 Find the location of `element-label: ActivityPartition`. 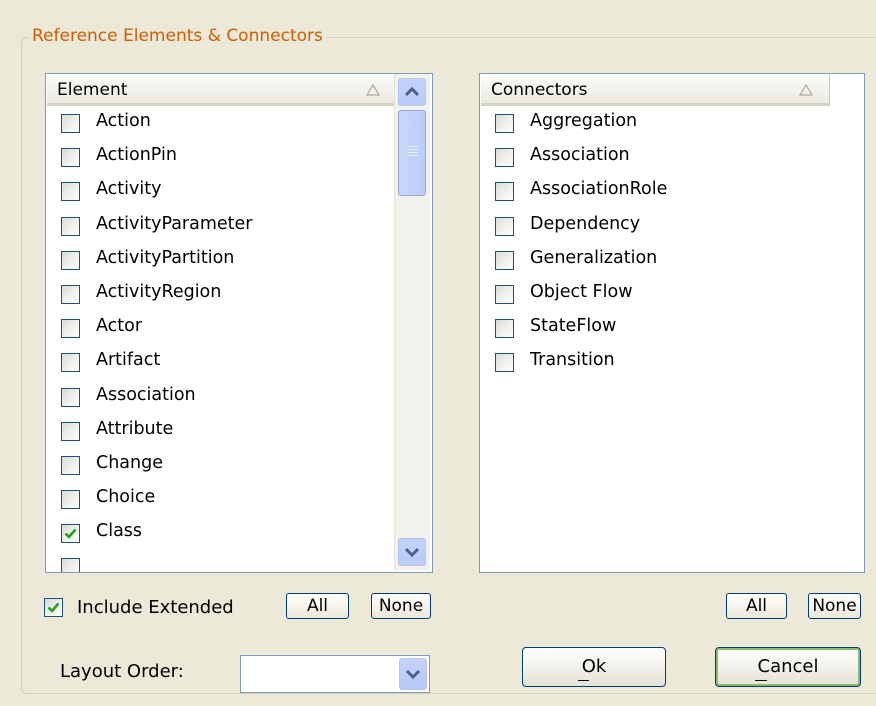

element-label: ActivityPartition is located at coordinates (165, 257).